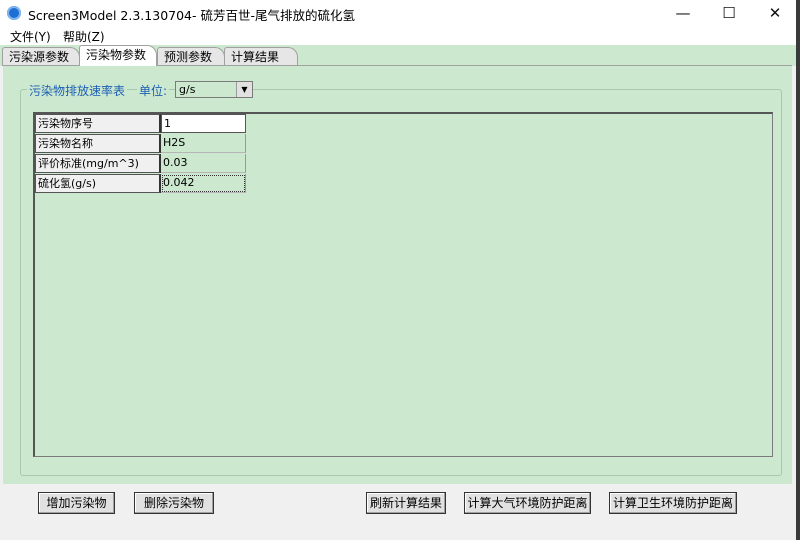 This screenshot has height=540, width=800. What do you see at coordinates (191, 15) in the screenshot?
I see `window-title: Screen3Model 2.3.130704- 硫芳百世-尾气排放的硫化氢` at bounding box center [191, 15].